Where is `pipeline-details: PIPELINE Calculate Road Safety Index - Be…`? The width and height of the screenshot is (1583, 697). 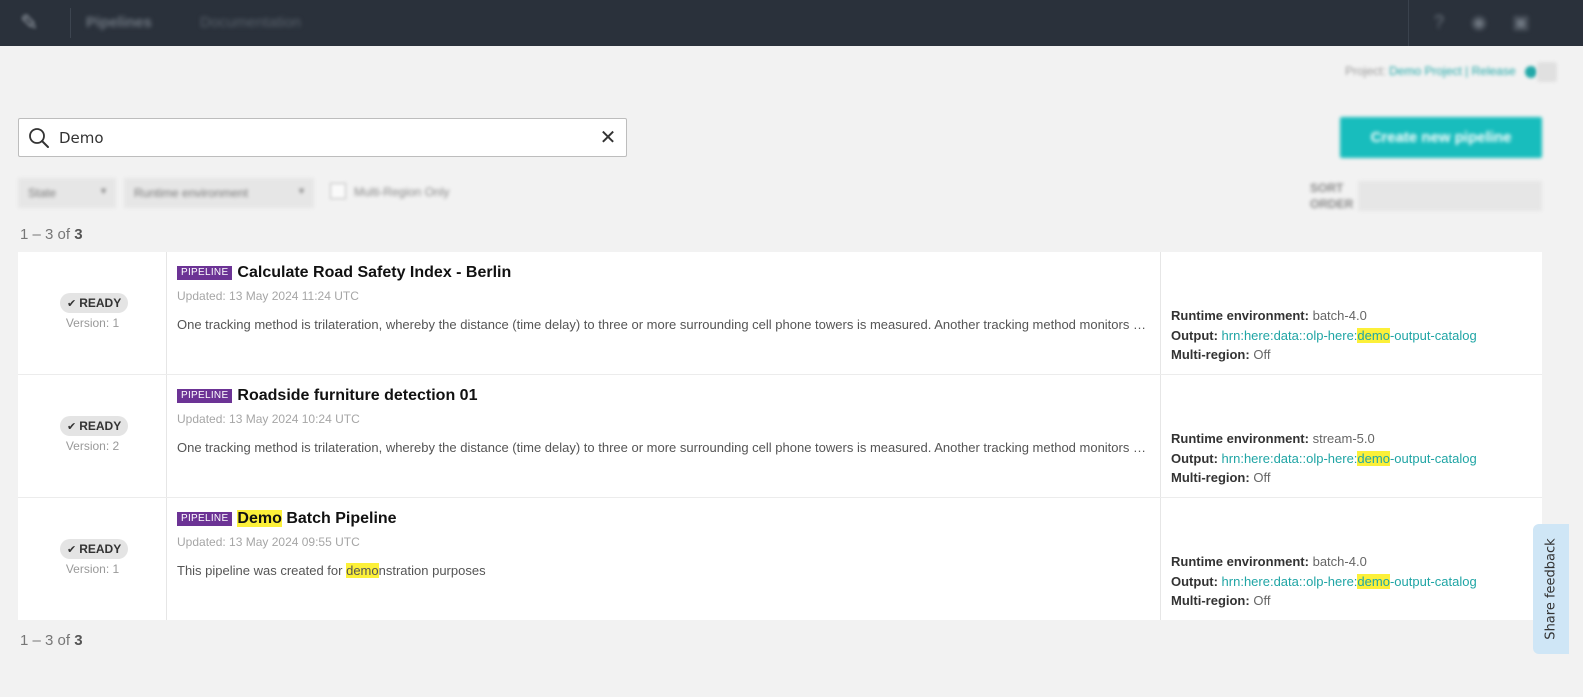
pipeline-details: PIPELINE Calculate Road Safety Index - Be… is located at coordinates (669, 298).